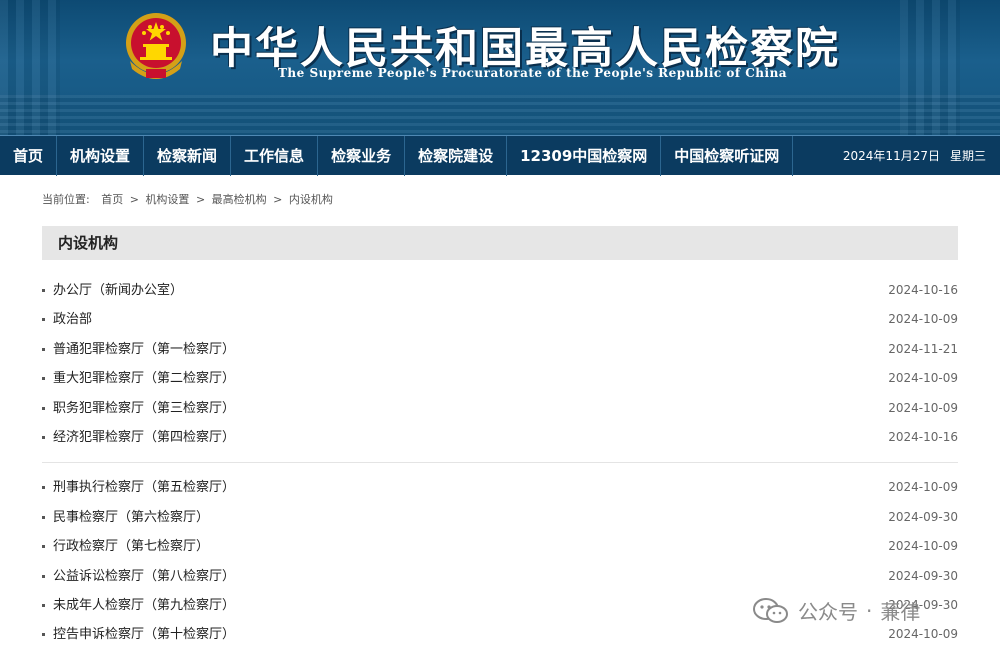  I want to click on list-item: 民事检察厅（第六检察厅） 2024-09-30, so click(500, 517).